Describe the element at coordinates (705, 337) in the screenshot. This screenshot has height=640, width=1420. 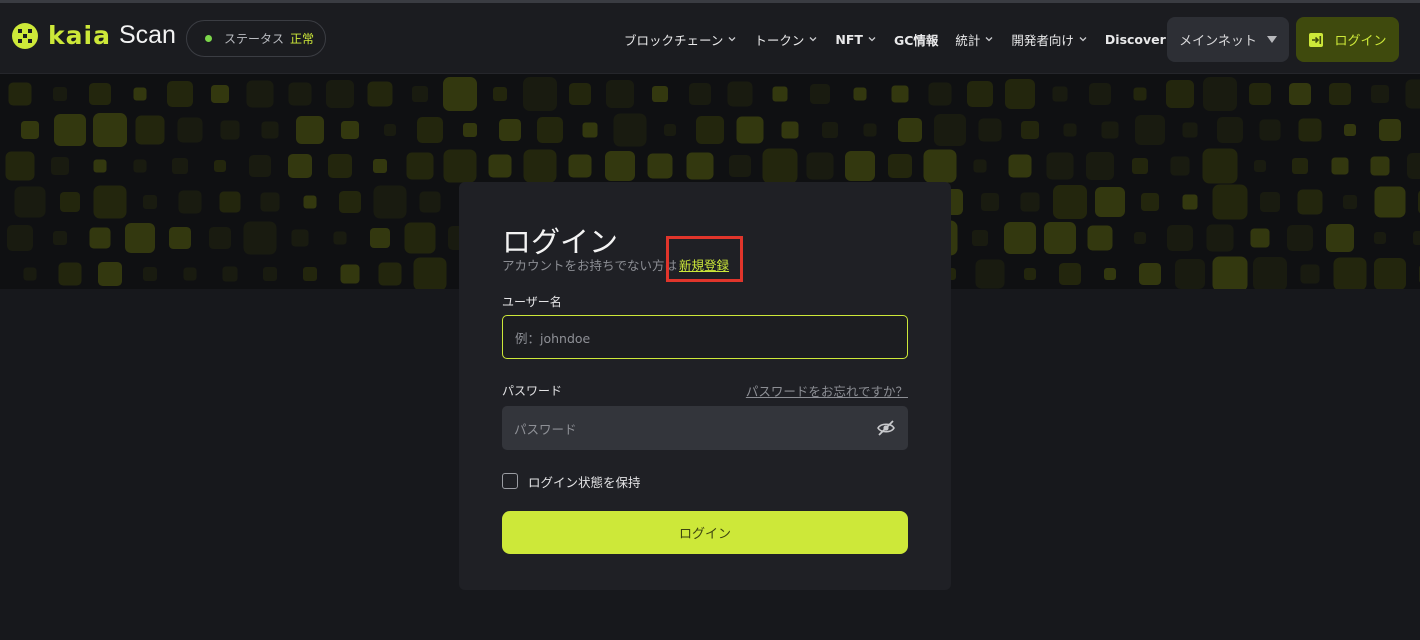
I see `username-input: 例：johndoe` at that location.